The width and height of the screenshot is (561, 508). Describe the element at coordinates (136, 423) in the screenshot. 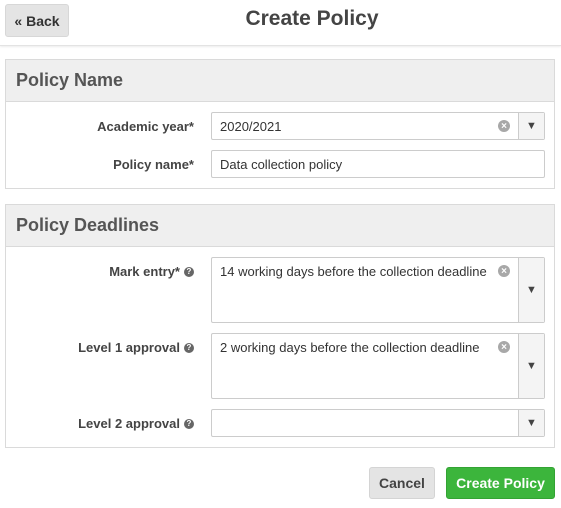

I see `level2-approval-label: Level 2 approval ?` at that location.